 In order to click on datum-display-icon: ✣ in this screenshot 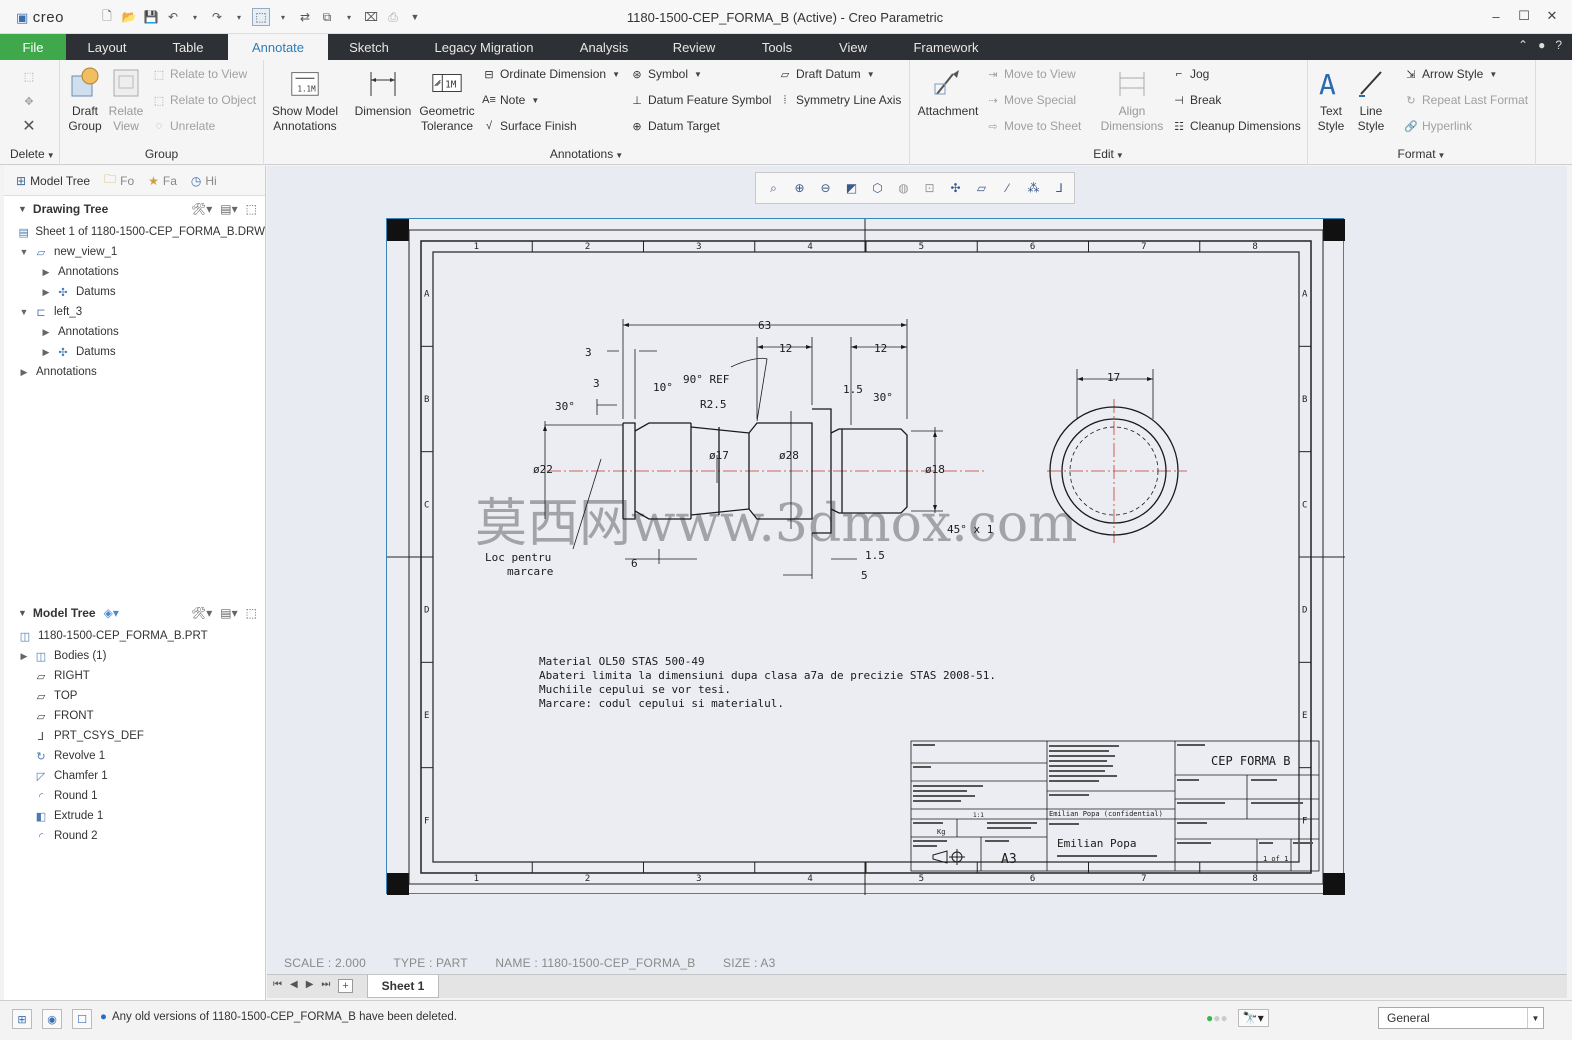, I will do `click(955, 188)`.